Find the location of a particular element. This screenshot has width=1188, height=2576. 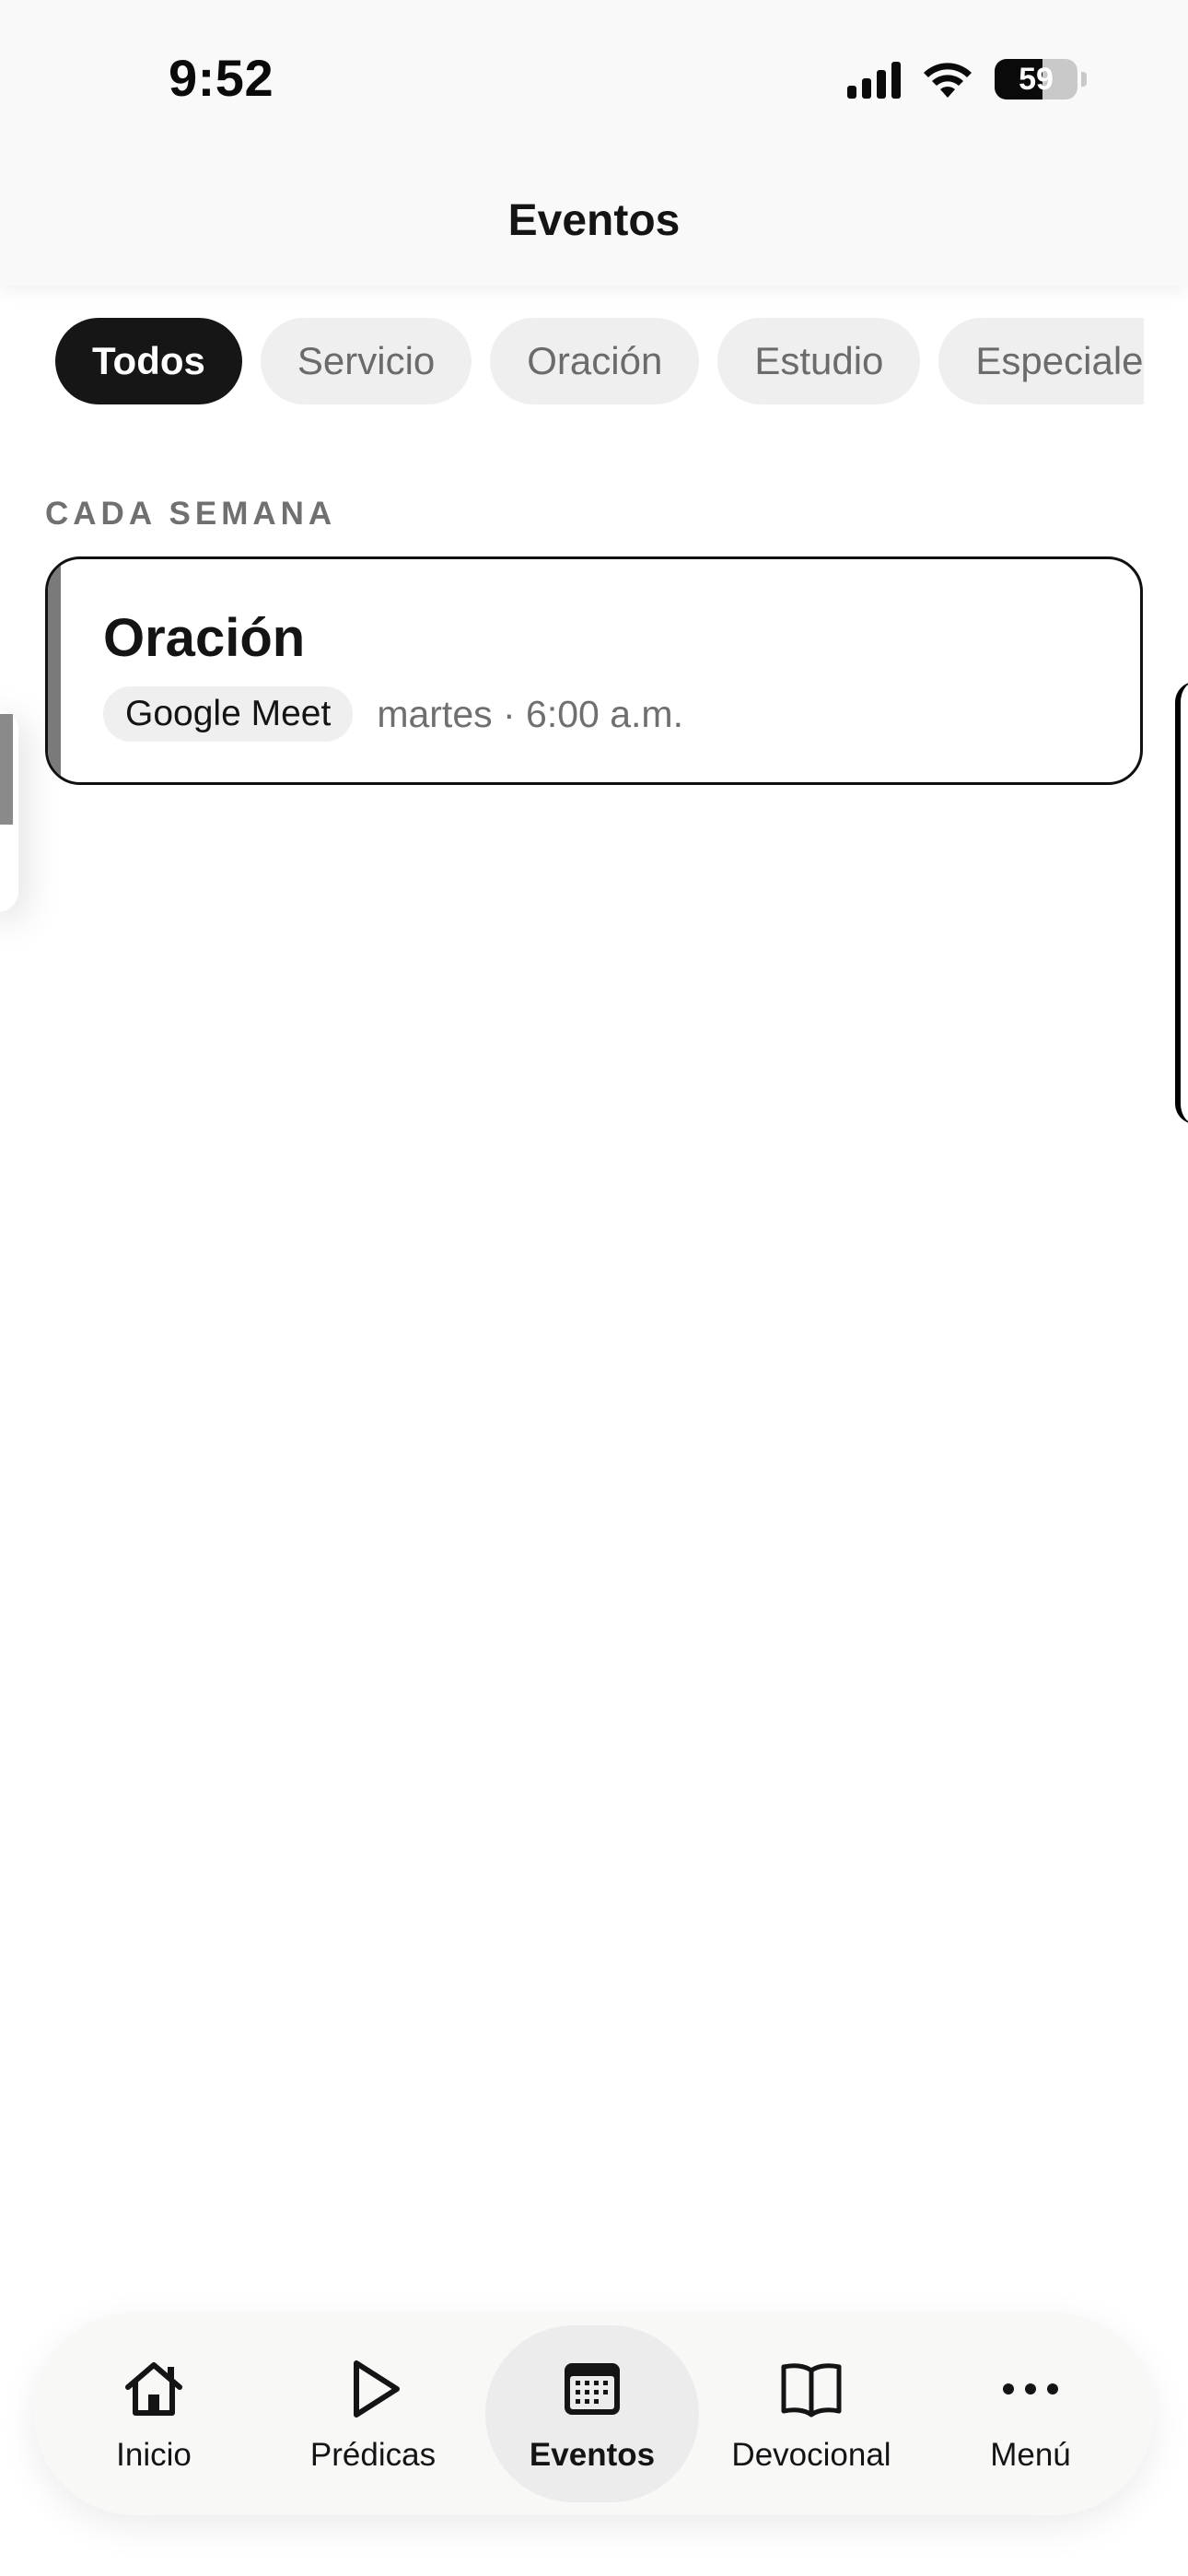

filter-chip-oracion: Oración is located at coordinates (595, 361).